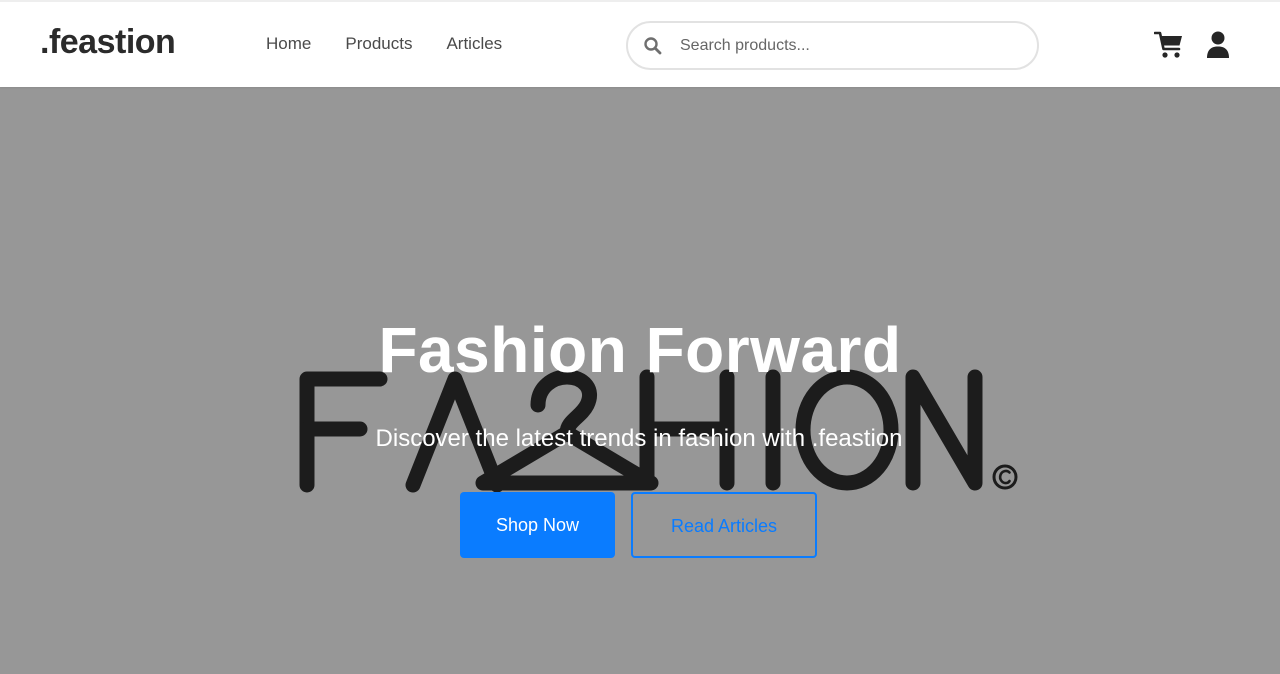  What do you see at coordinates (640, 350) in the screenshot?
I see `hero-title: Fashion Forward` at bounding box center [640, 350].